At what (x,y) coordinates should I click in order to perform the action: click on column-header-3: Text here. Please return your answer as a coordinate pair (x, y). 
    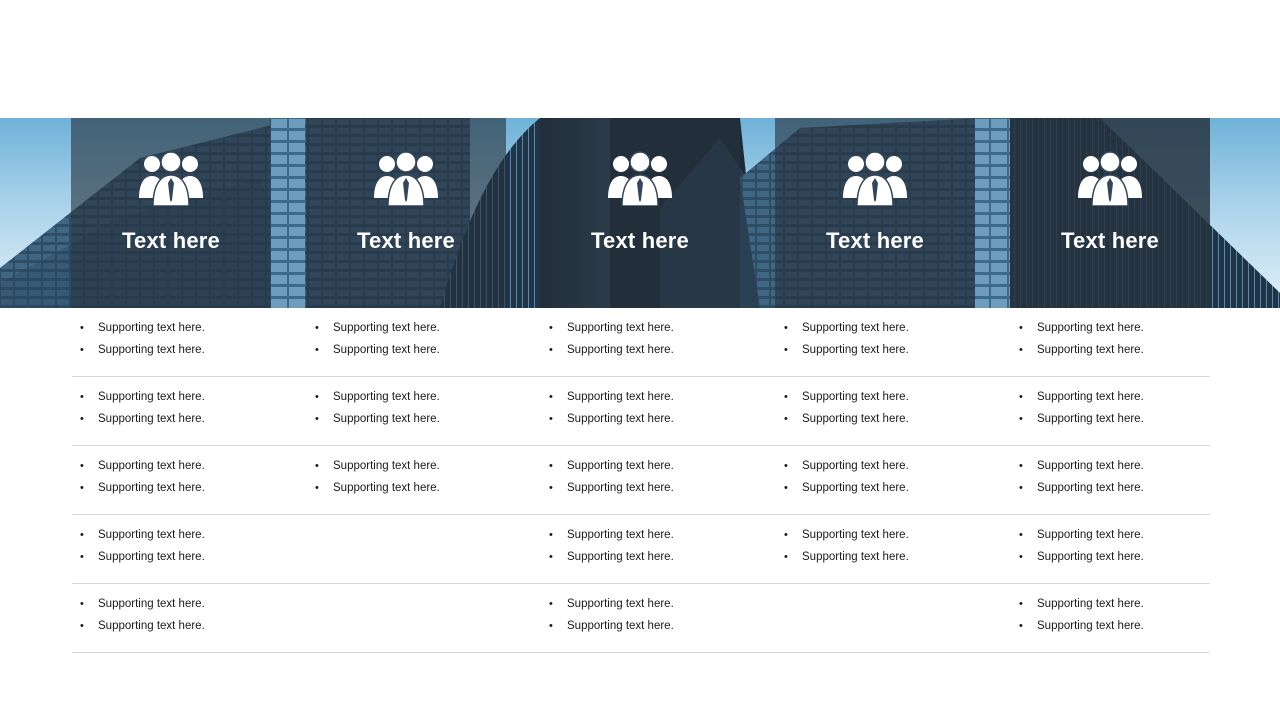
    Looking at the image, I should click on (640, 213).